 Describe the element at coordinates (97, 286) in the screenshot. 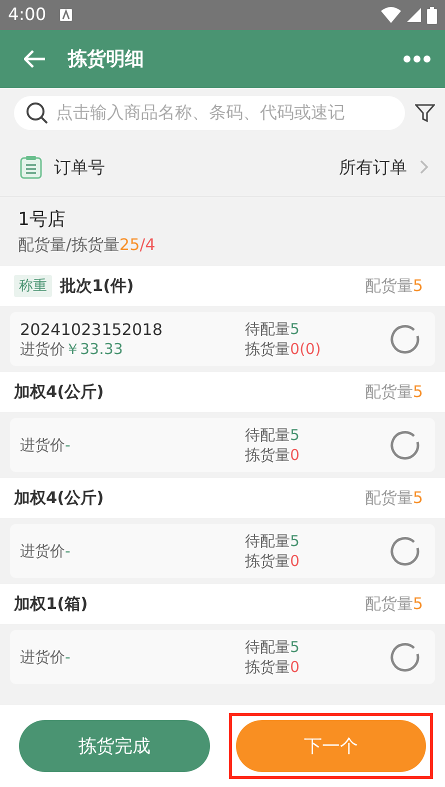

I see `batch-name: 批次1(件)` at that location.